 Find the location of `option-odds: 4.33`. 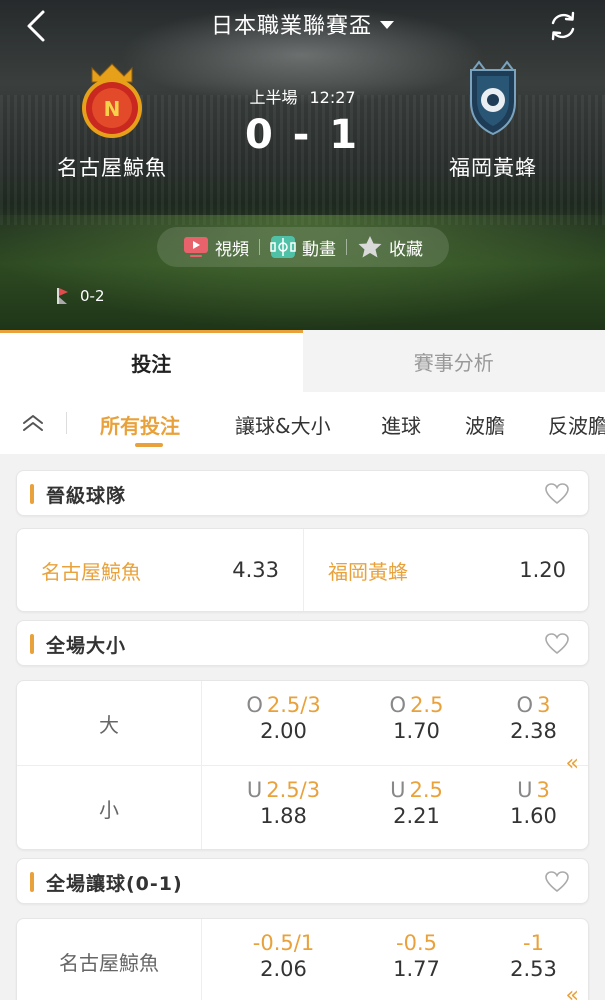

option-odds: 4.33 is located at coordinates (255, 570).